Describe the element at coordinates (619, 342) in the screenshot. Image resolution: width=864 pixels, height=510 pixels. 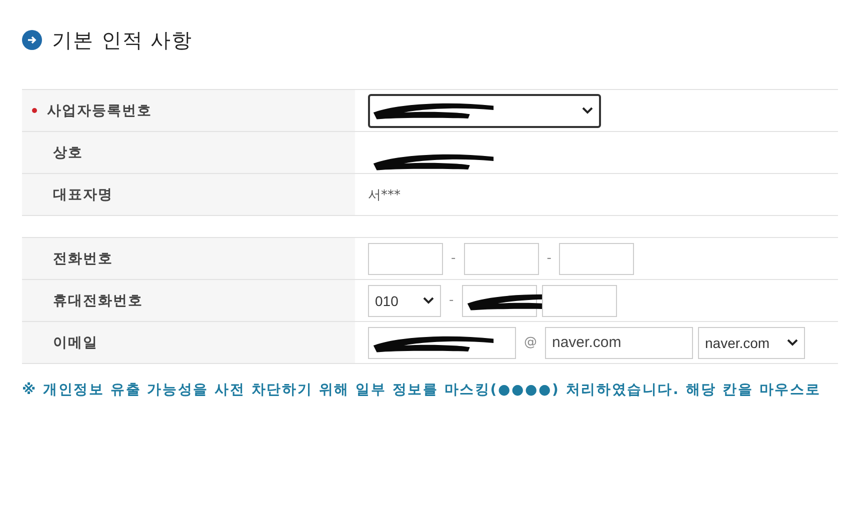
I see `input-field: naver.com` at that location.